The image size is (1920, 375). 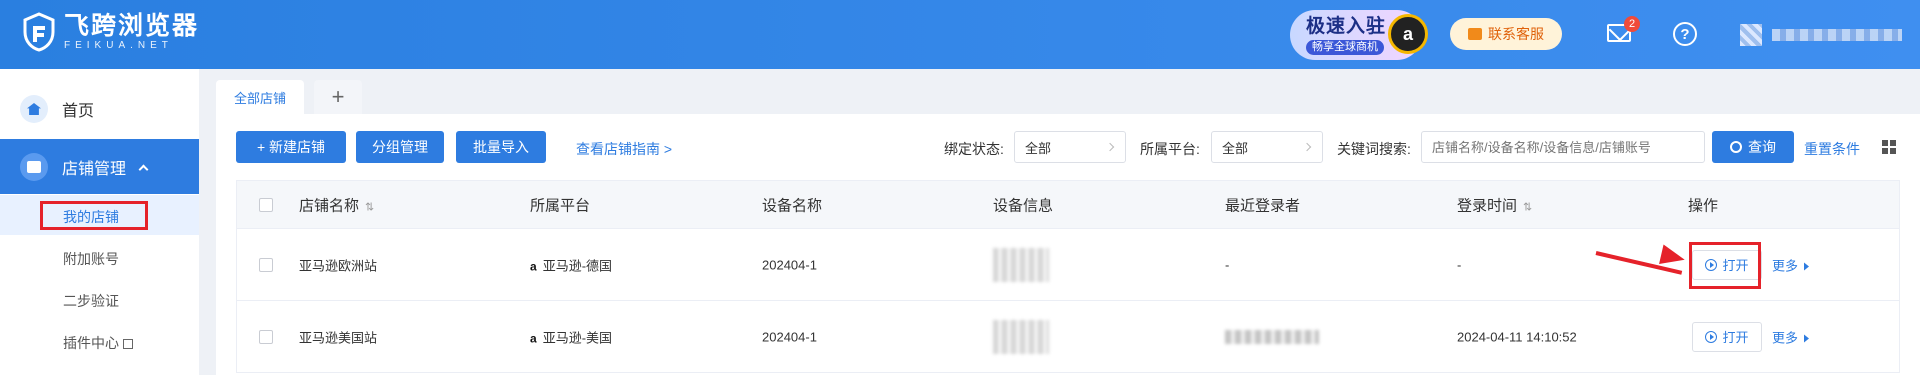 What do you see at coordinates (34, 109) in the screenshot?
I see `home-icon` at bounding box center [34, 109].